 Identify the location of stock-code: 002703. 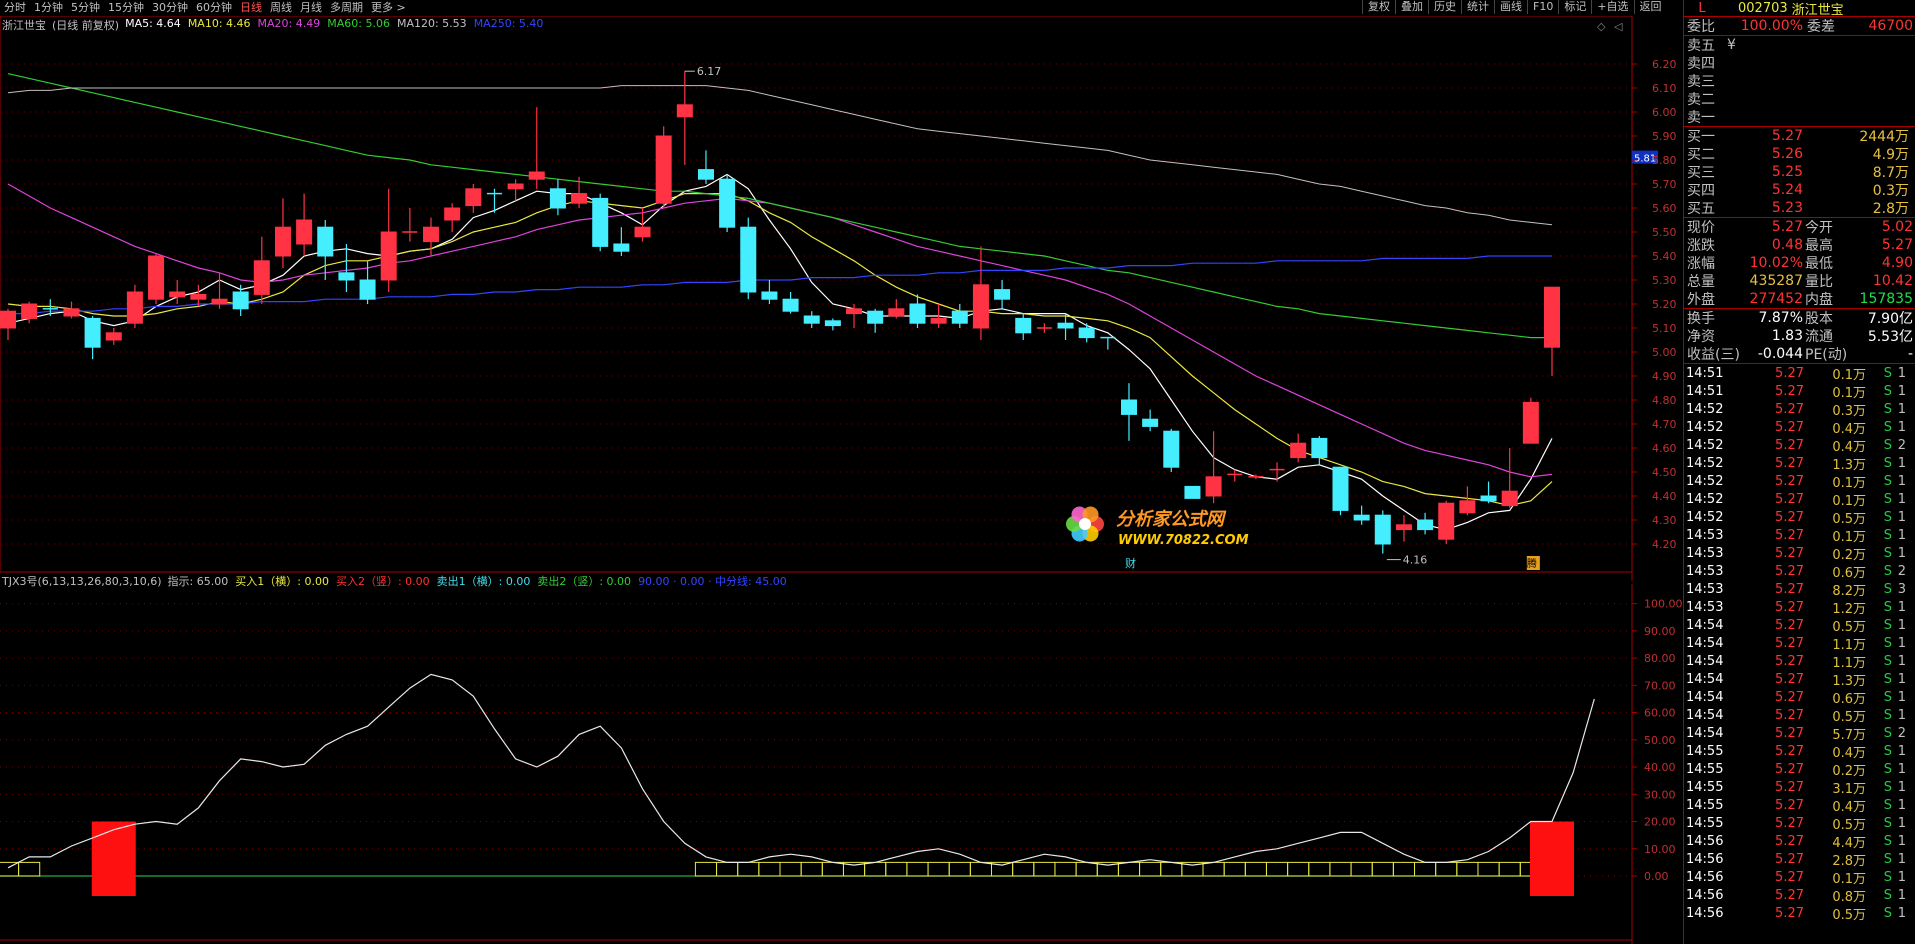
(1763, 8).